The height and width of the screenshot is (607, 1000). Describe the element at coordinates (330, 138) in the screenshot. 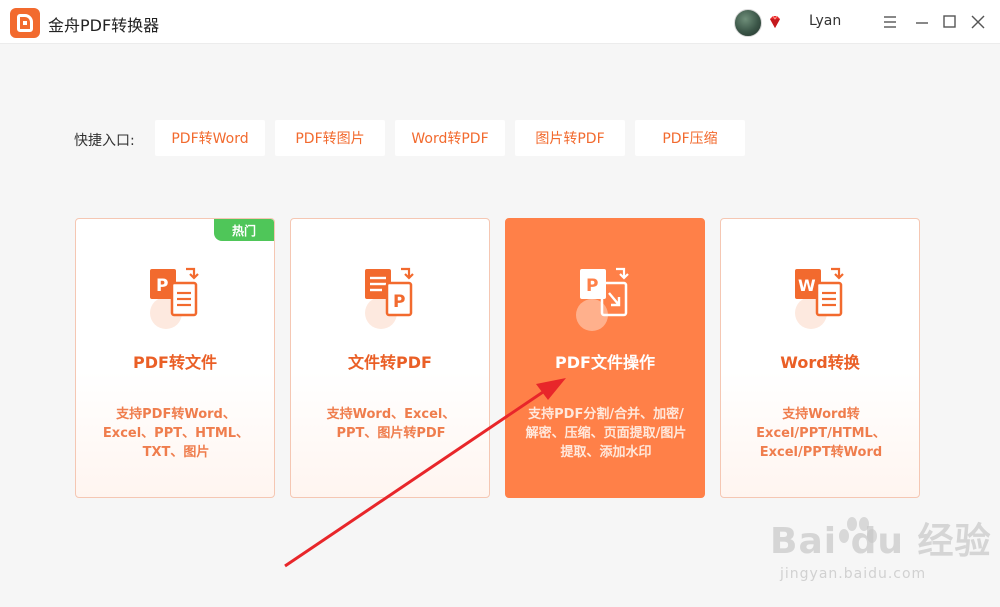

I see `quick-btn-pdf-to-image: PDF转图片` at that location.